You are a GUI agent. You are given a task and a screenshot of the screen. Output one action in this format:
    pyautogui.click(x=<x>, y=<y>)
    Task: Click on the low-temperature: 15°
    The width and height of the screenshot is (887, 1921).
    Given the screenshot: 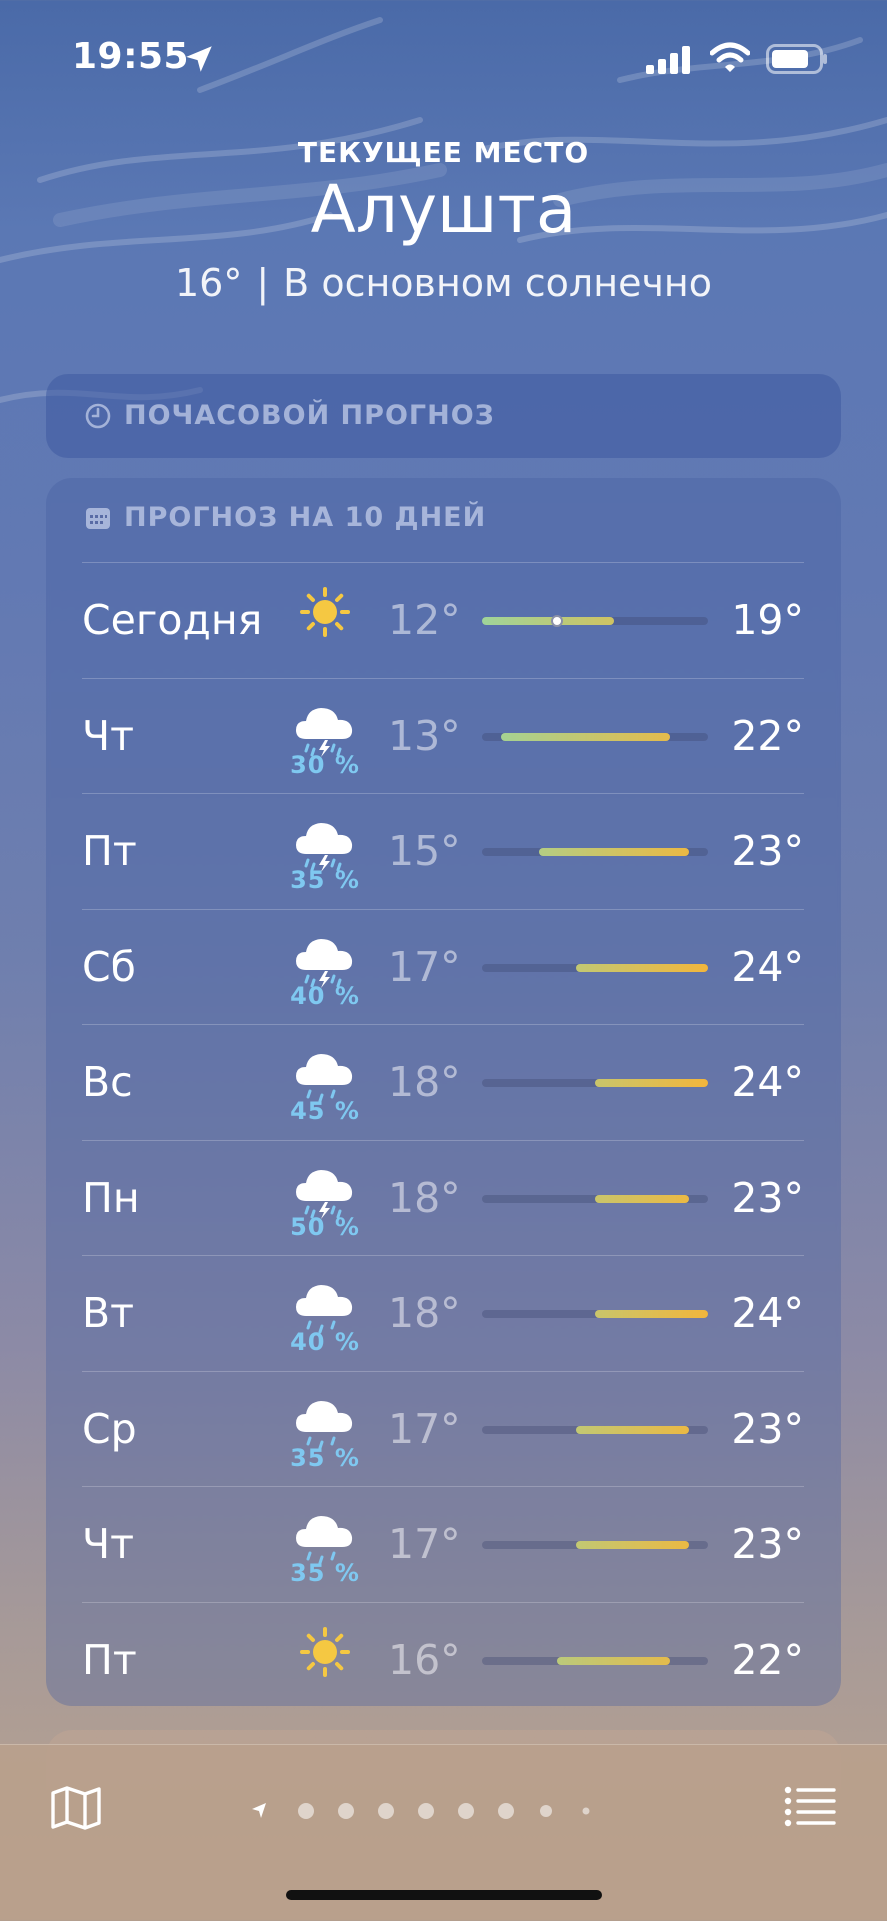 What is the action you would take?
    pyautogui.click(x=424, y=851)
    